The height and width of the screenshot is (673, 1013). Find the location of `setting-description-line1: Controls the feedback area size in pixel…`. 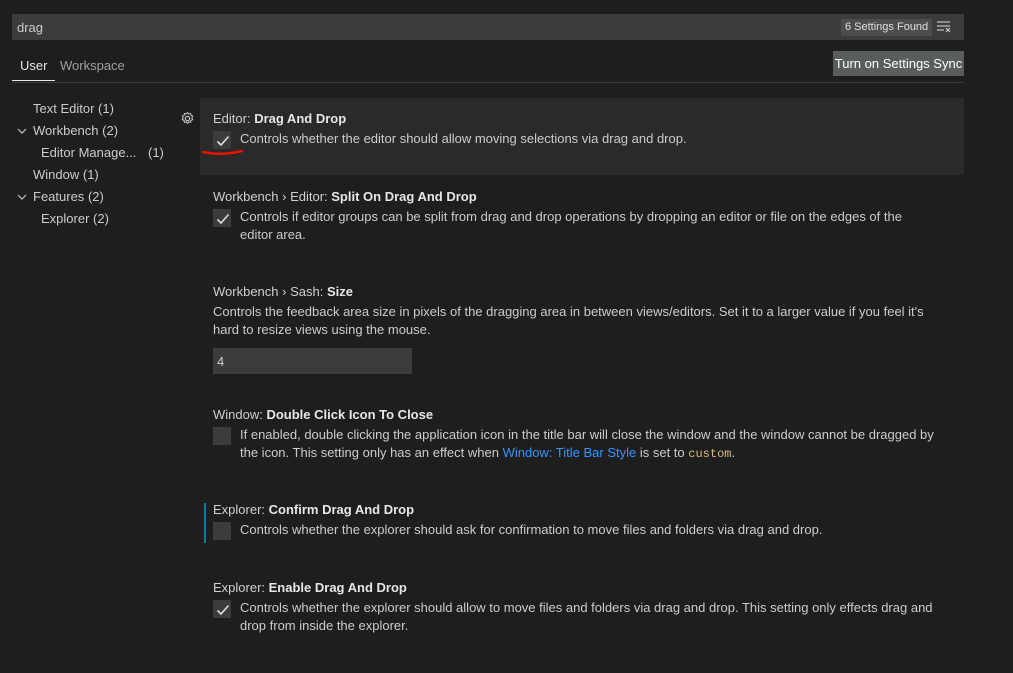

setting-description-line1: Controls the feedback area size in pixel… is located at coordinates (568, 311).